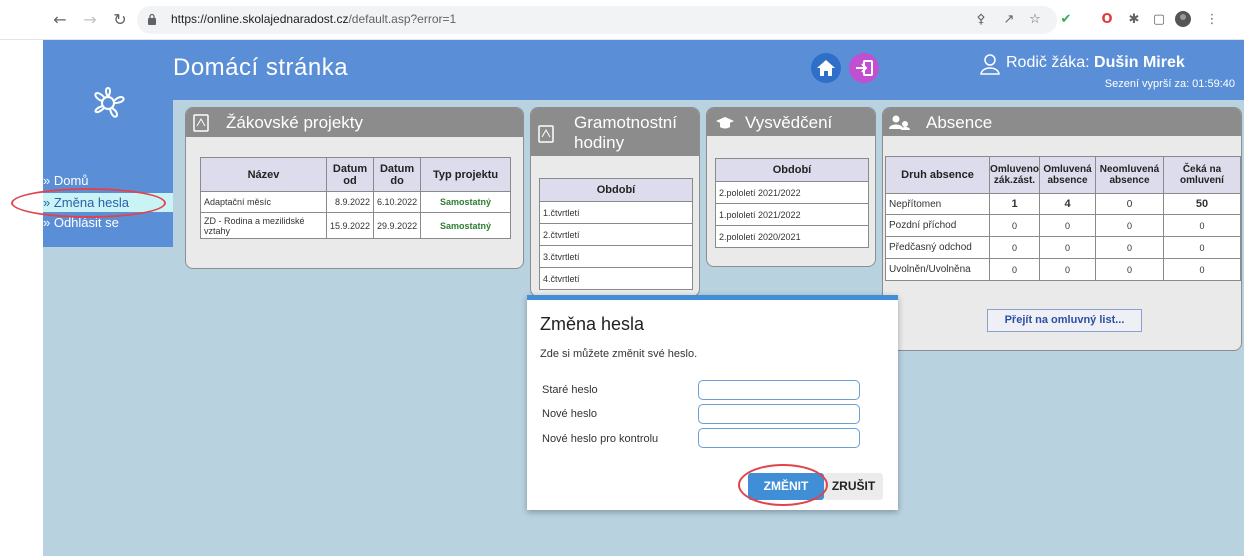 This screenshot has height=556, width=1244. I want to click on absence-type: Předčasný odchod, so click(937, 247).